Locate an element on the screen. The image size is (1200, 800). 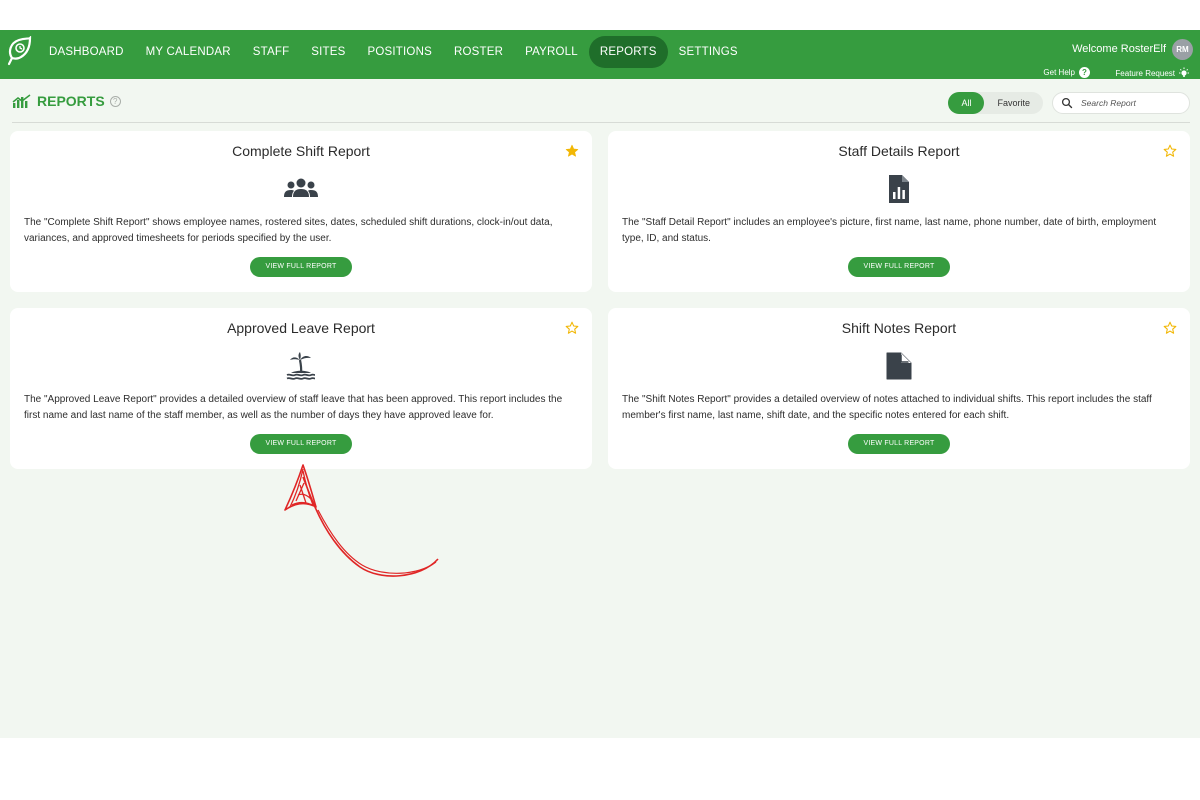
filter-all-button: All is located at coordinates (966, 103).